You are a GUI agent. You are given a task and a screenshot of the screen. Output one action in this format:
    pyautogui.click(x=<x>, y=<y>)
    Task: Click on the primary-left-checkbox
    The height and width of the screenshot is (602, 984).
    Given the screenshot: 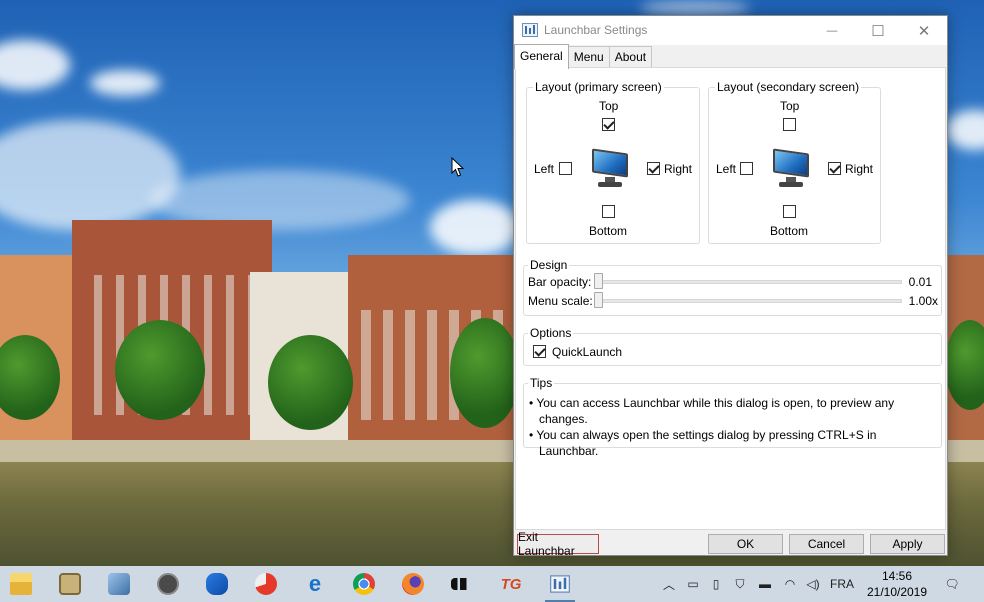 What is the action you would take?
    pyautogui.click(x=565, y=168)
    